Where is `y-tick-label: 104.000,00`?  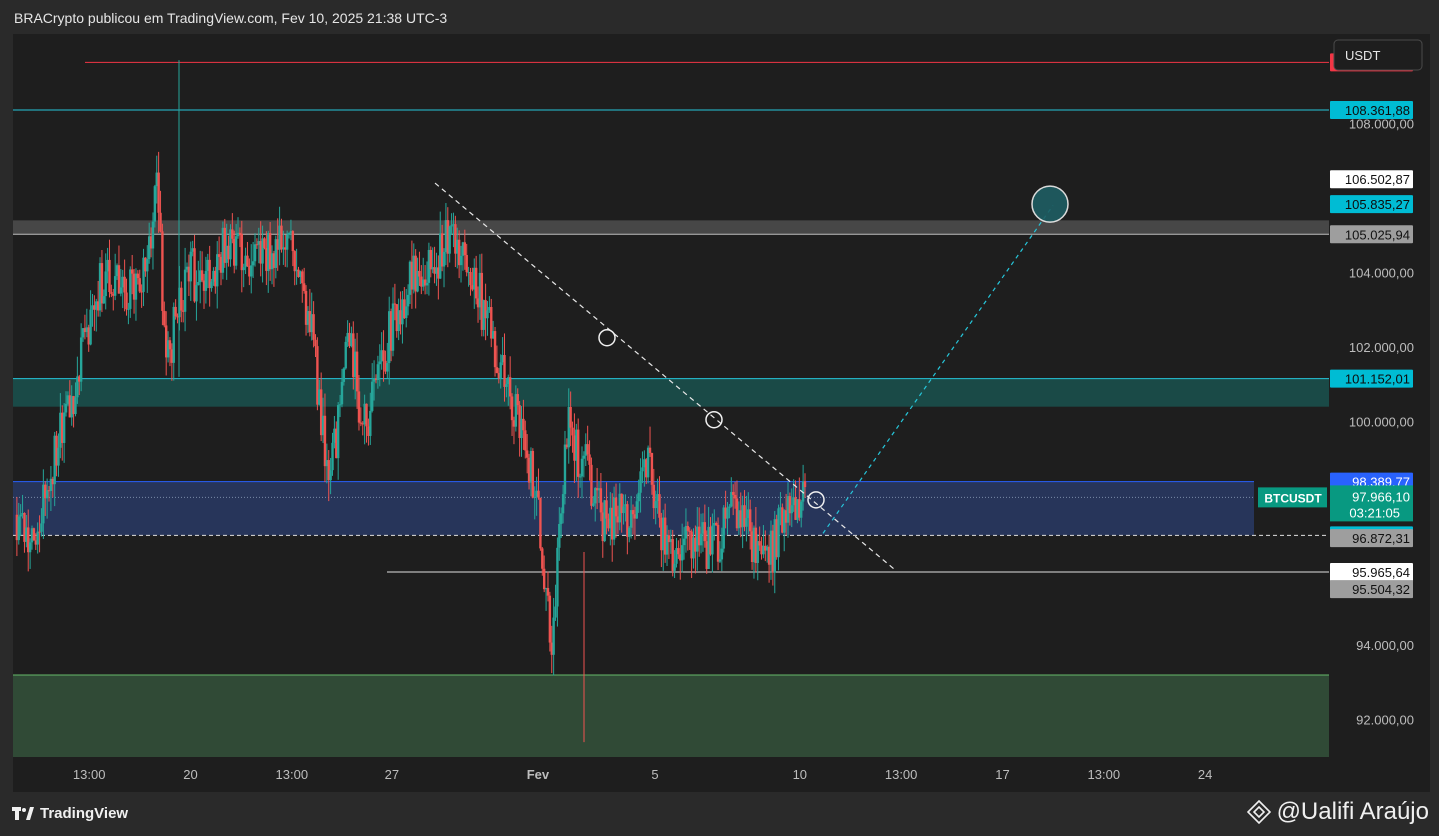
y-tick-label: 104.000,00 is located at coordinates (1381, 273).